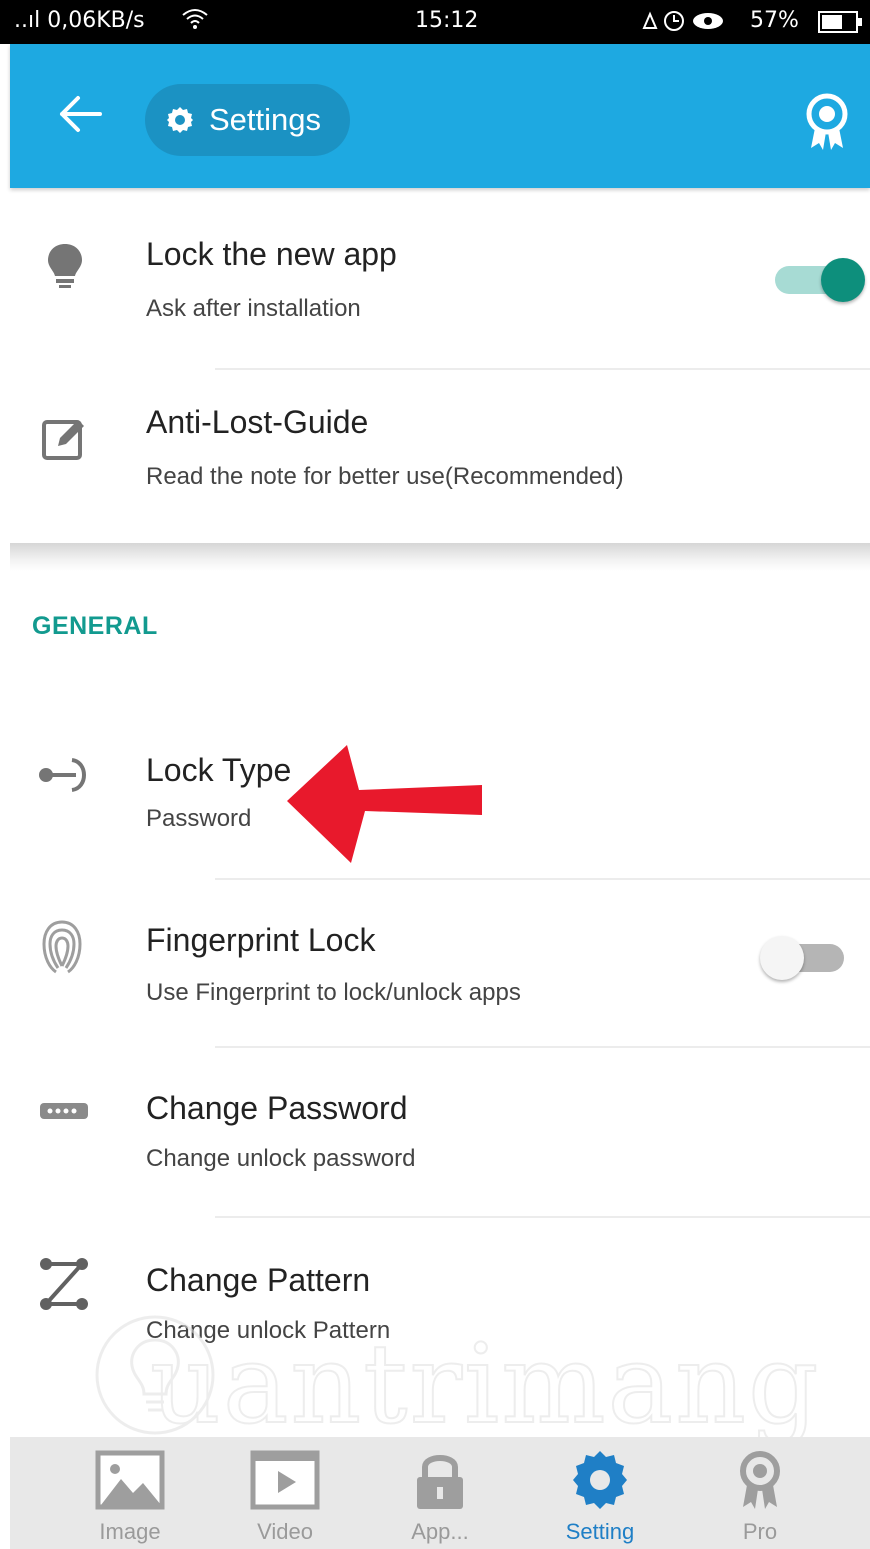 The image size is (870, 1549). What do you see at coordinates (64, 1284) in the screenshot?
I see `pattern-icon` at bounding box center [64, 1284].